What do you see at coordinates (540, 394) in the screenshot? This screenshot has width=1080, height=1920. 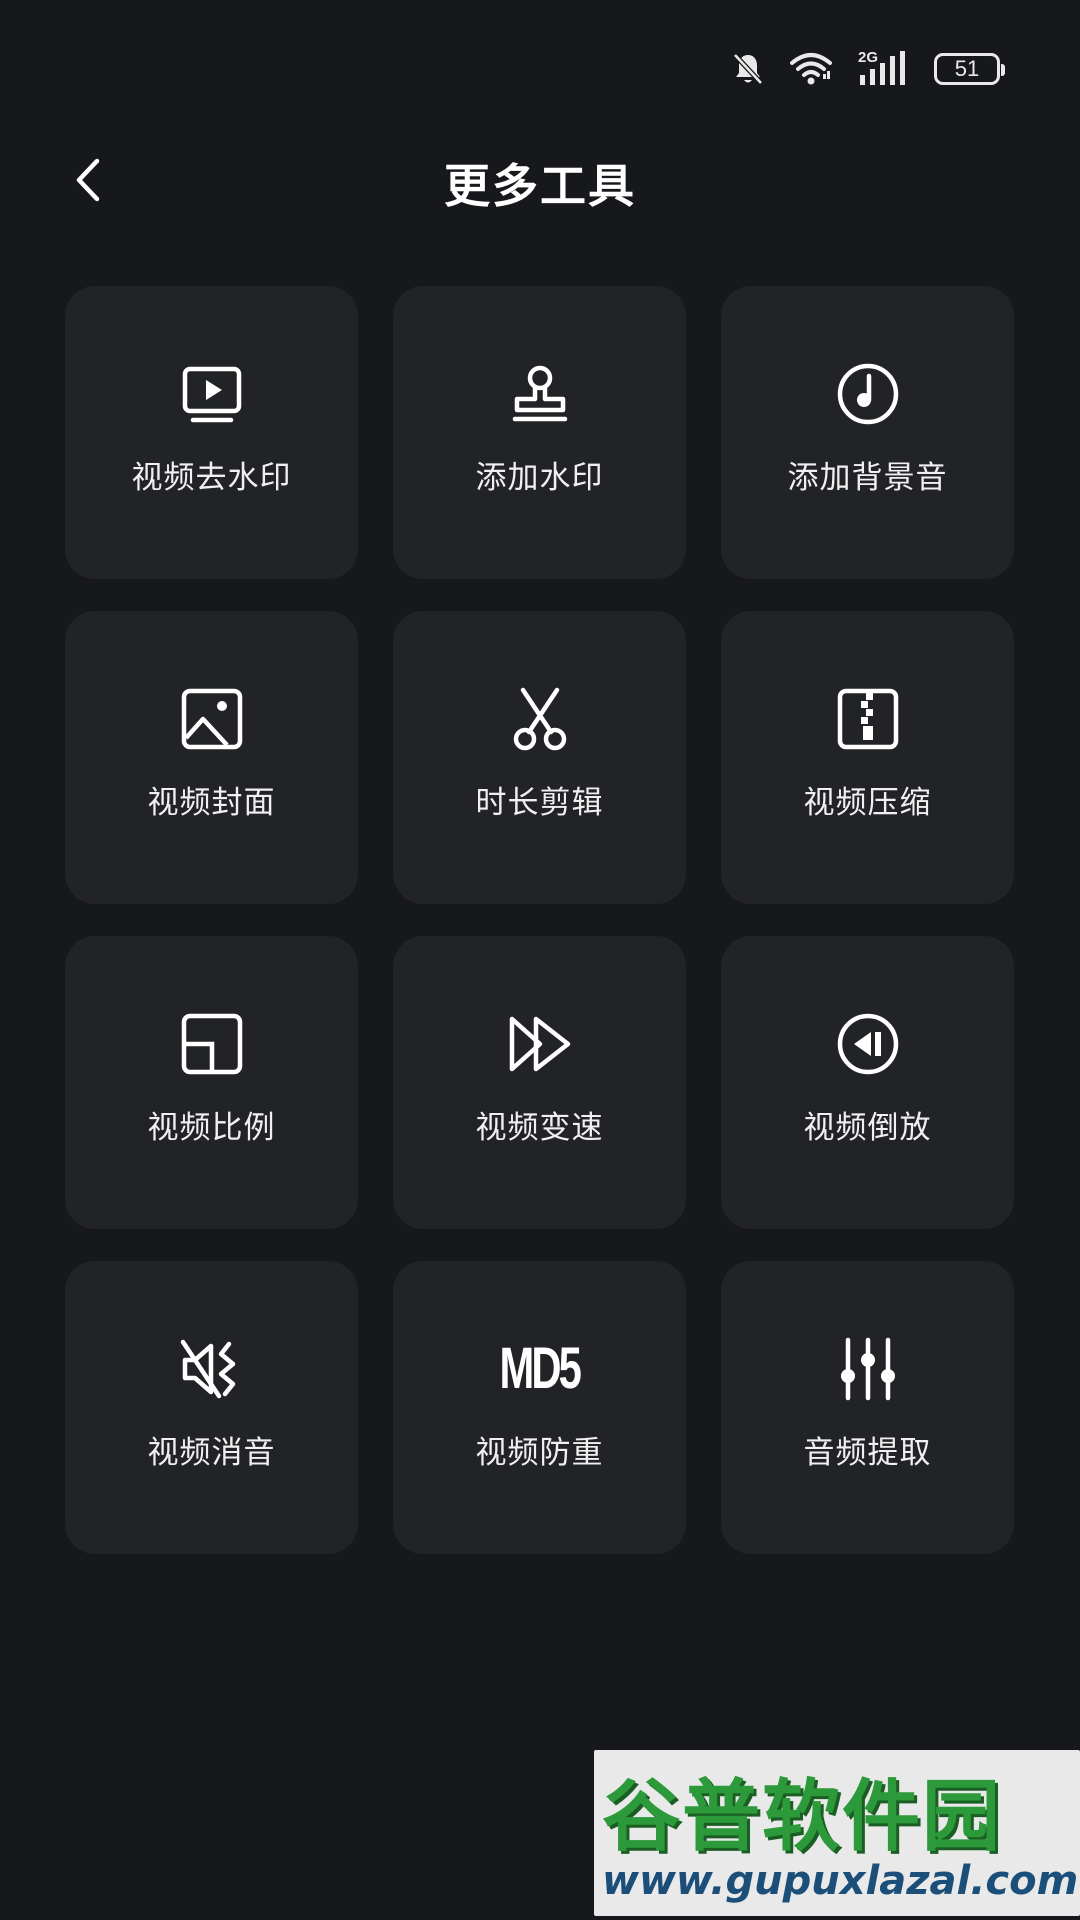 I see `stamp-icon` at bounding box center [540, 394].